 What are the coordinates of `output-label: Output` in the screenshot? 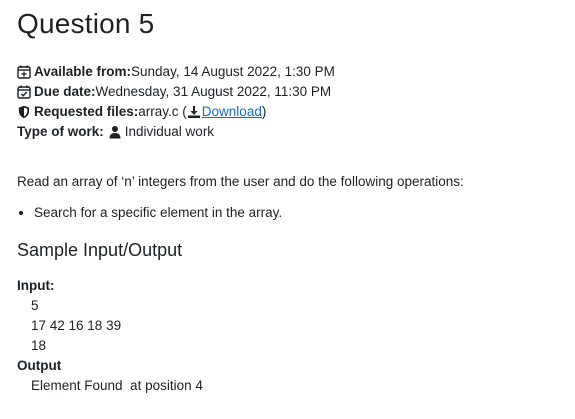 It's located at (39, 365).